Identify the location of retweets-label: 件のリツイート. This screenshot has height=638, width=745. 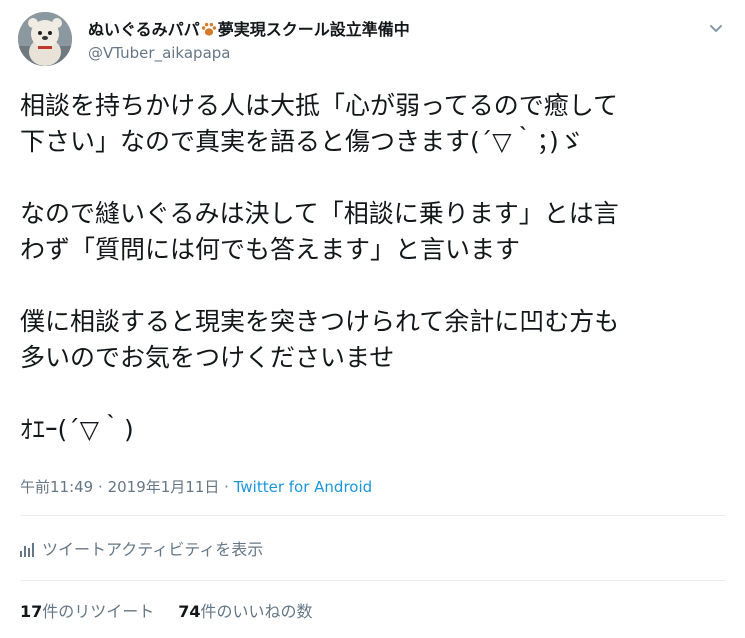
(98, 611).